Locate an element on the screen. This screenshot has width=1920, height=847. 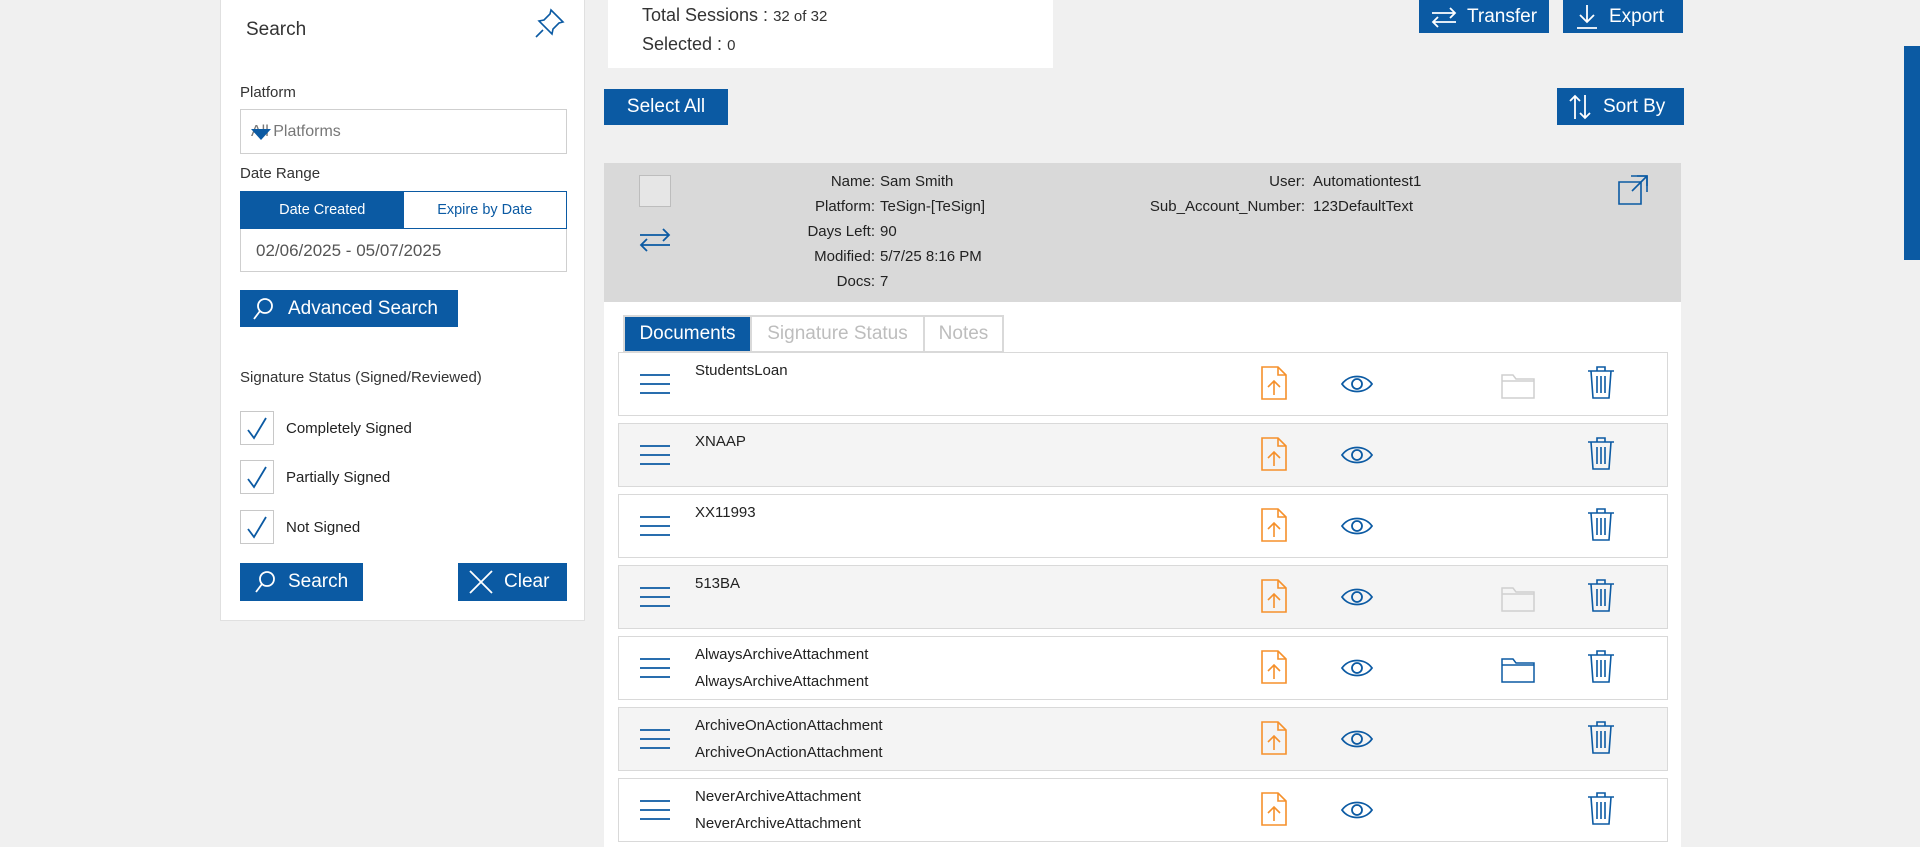
document-subname: NeverArchiveAttachment is located at coordinates (778, 823).